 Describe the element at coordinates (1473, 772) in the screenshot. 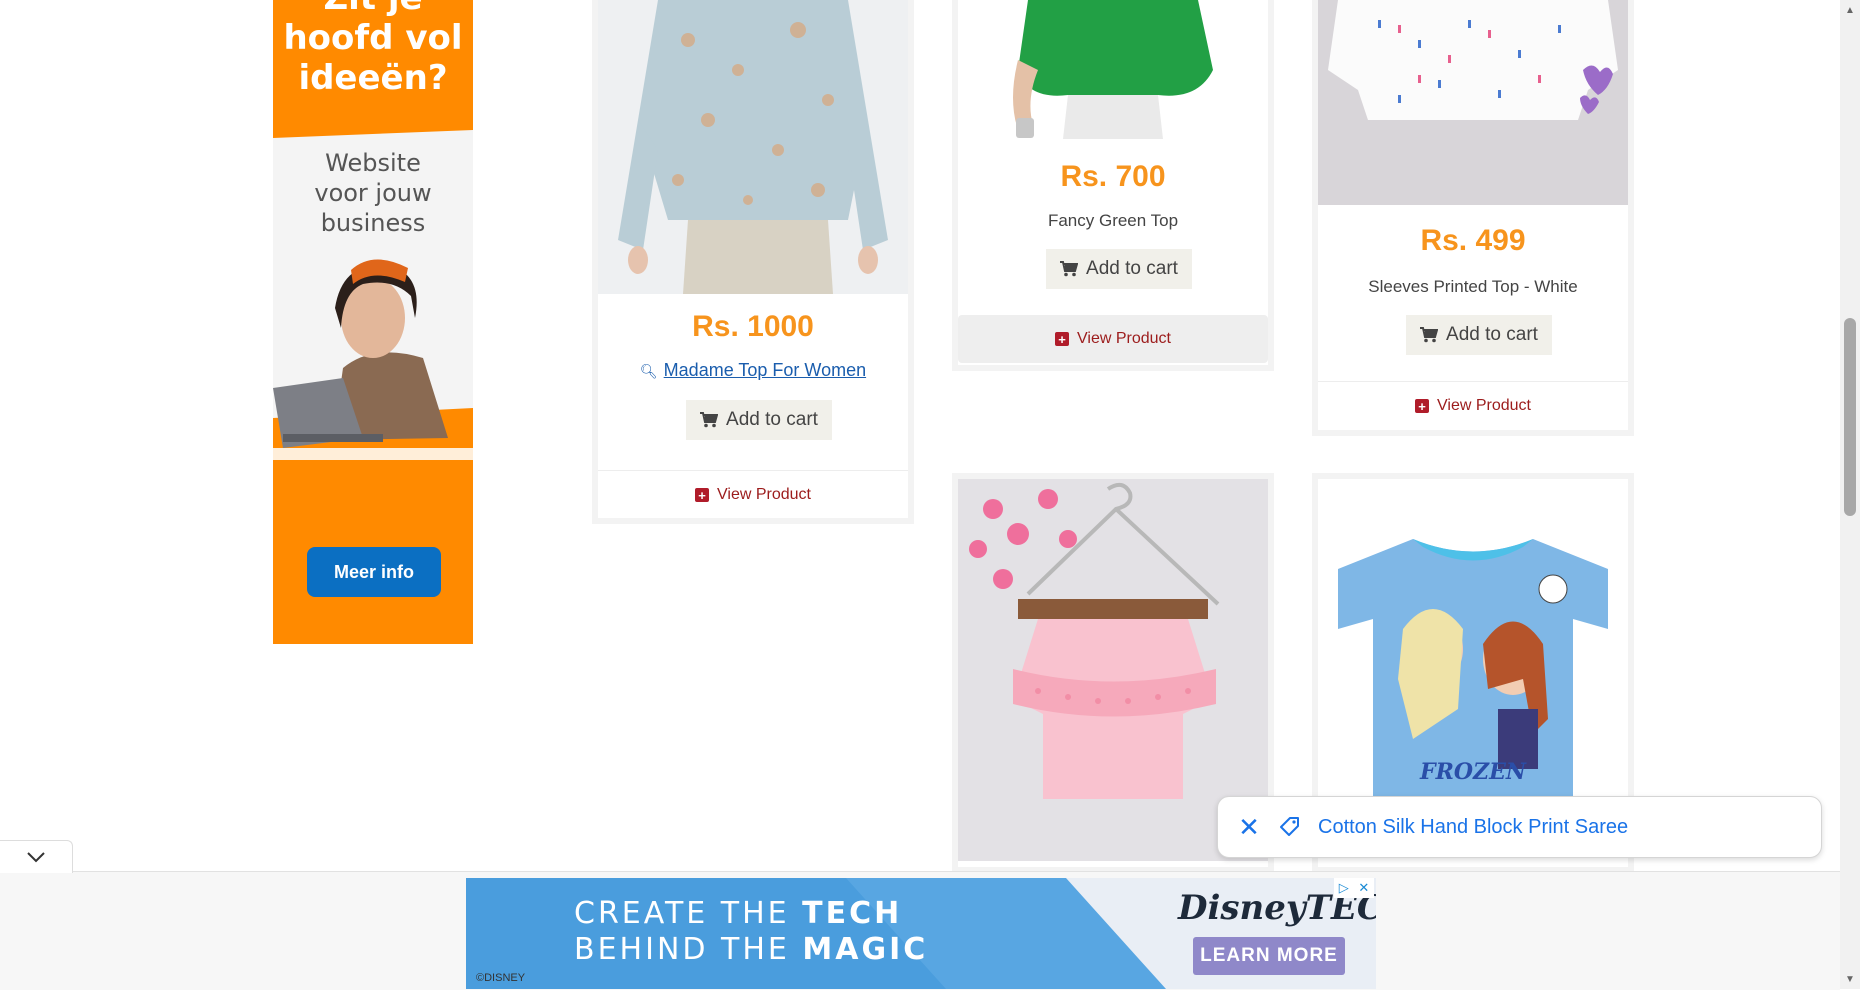

I see `svg-text: FROZEN` at that location.